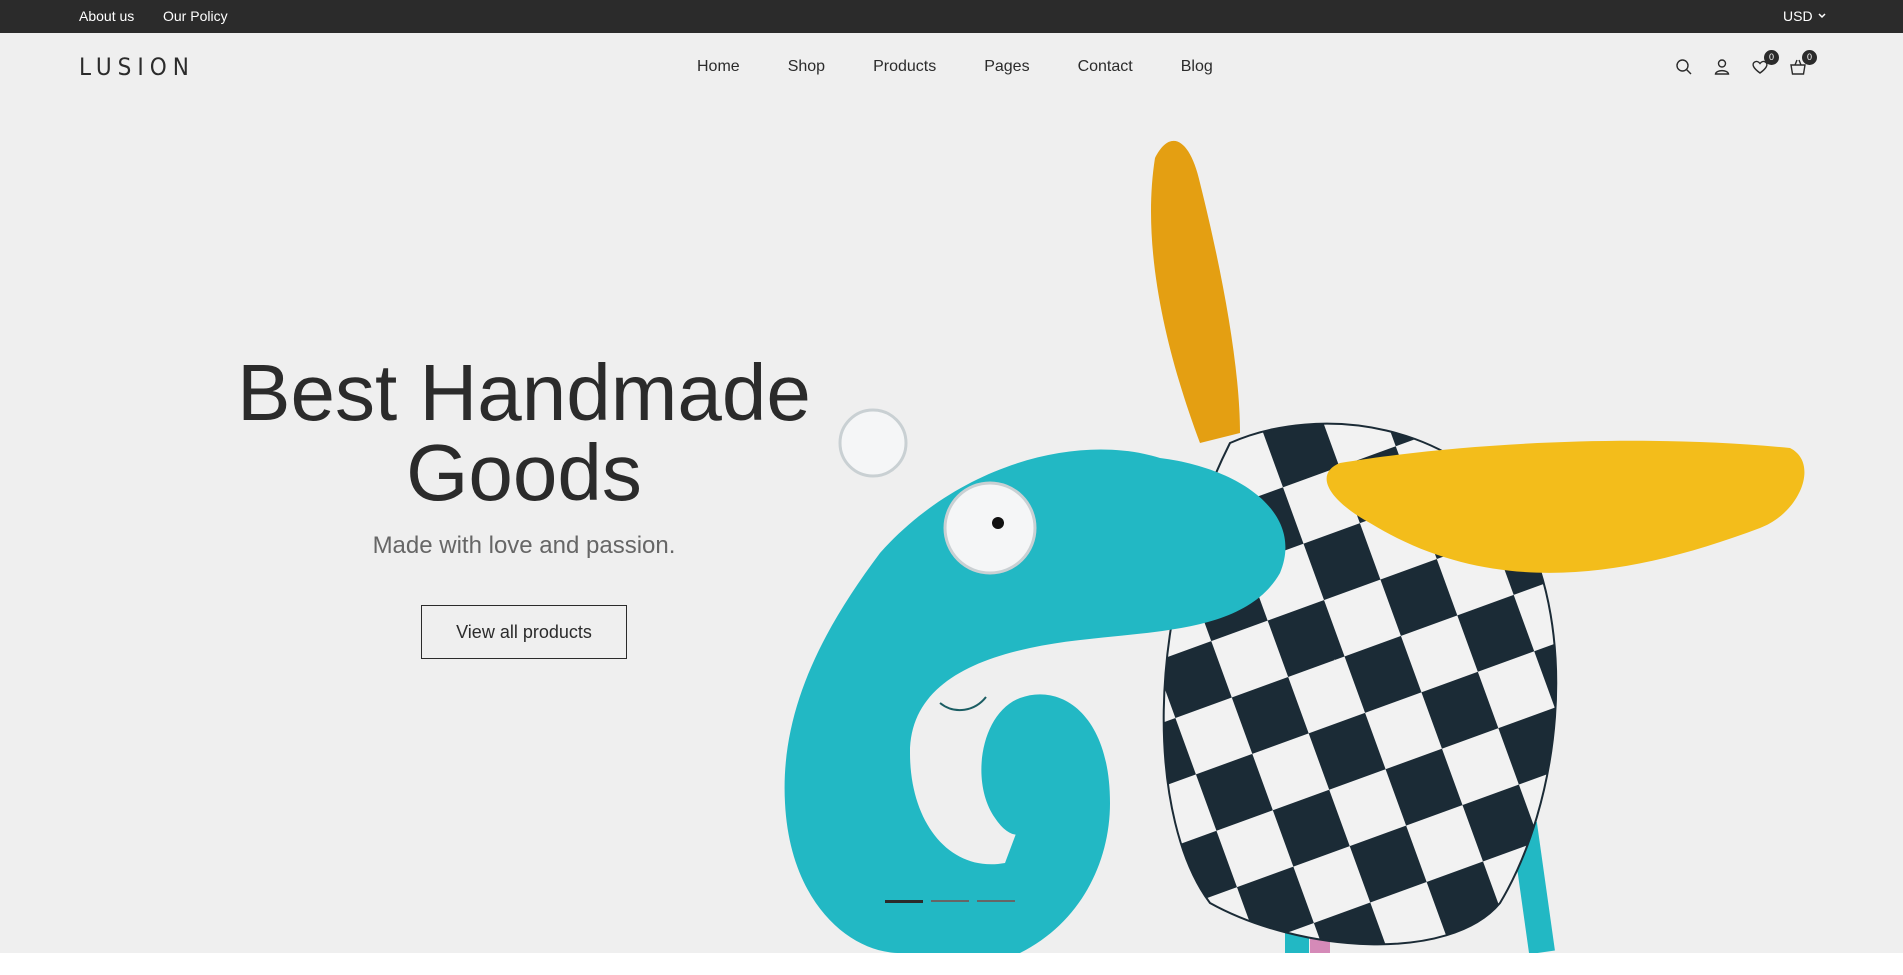  I want to click on nav-products: Products, so click(904, 67).